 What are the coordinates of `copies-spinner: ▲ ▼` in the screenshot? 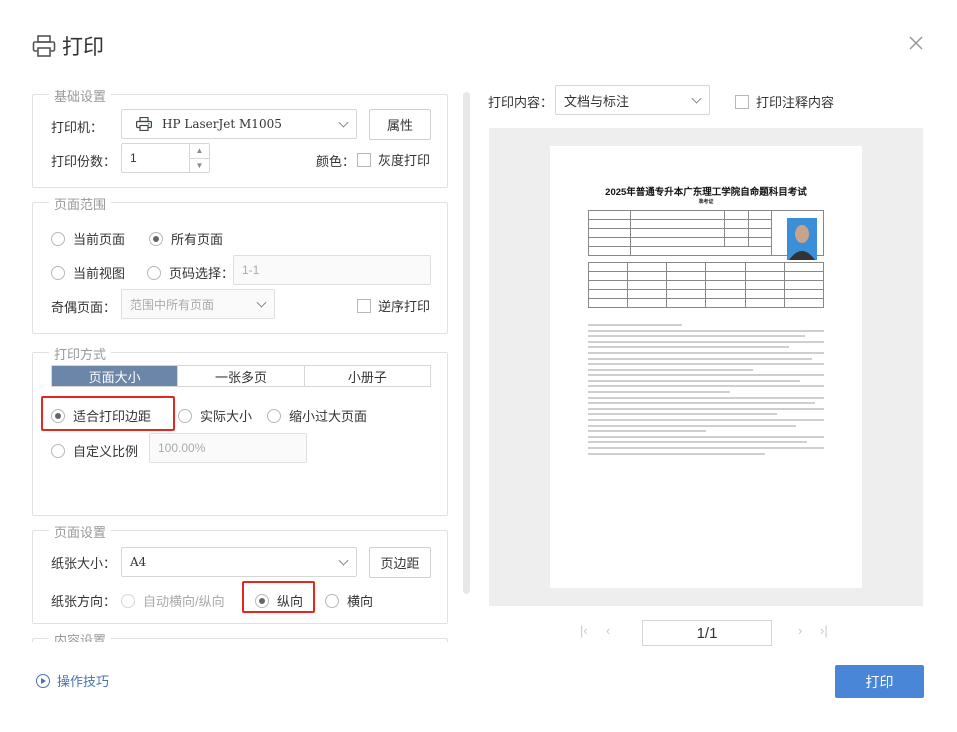 It's located at (199, 158).